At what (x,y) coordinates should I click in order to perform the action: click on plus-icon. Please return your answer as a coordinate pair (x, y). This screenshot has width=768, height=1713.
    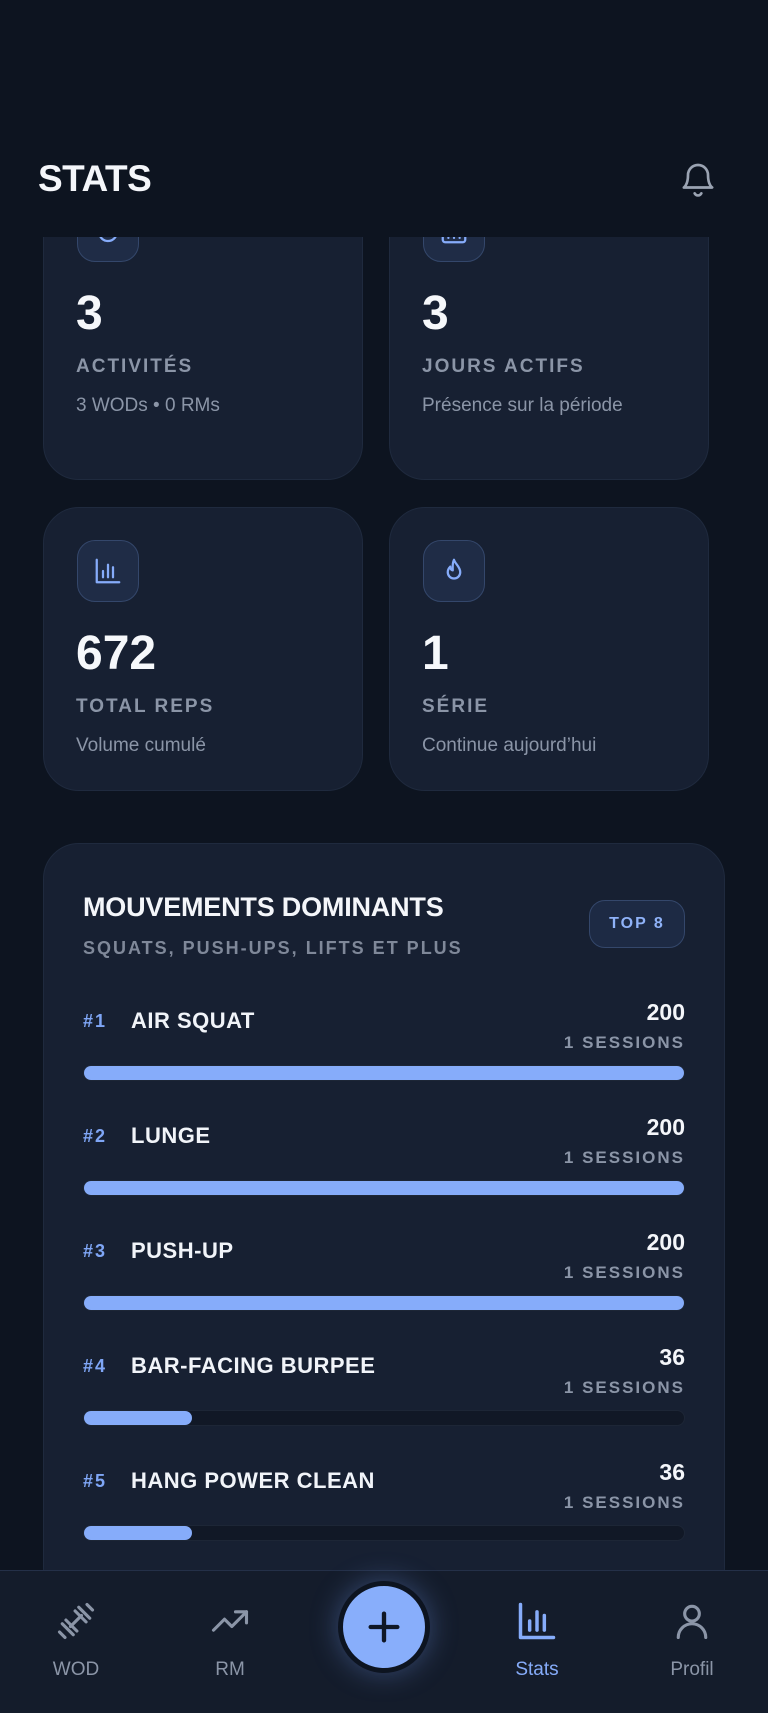
    Looking at the image, I should click on (384, 1627).